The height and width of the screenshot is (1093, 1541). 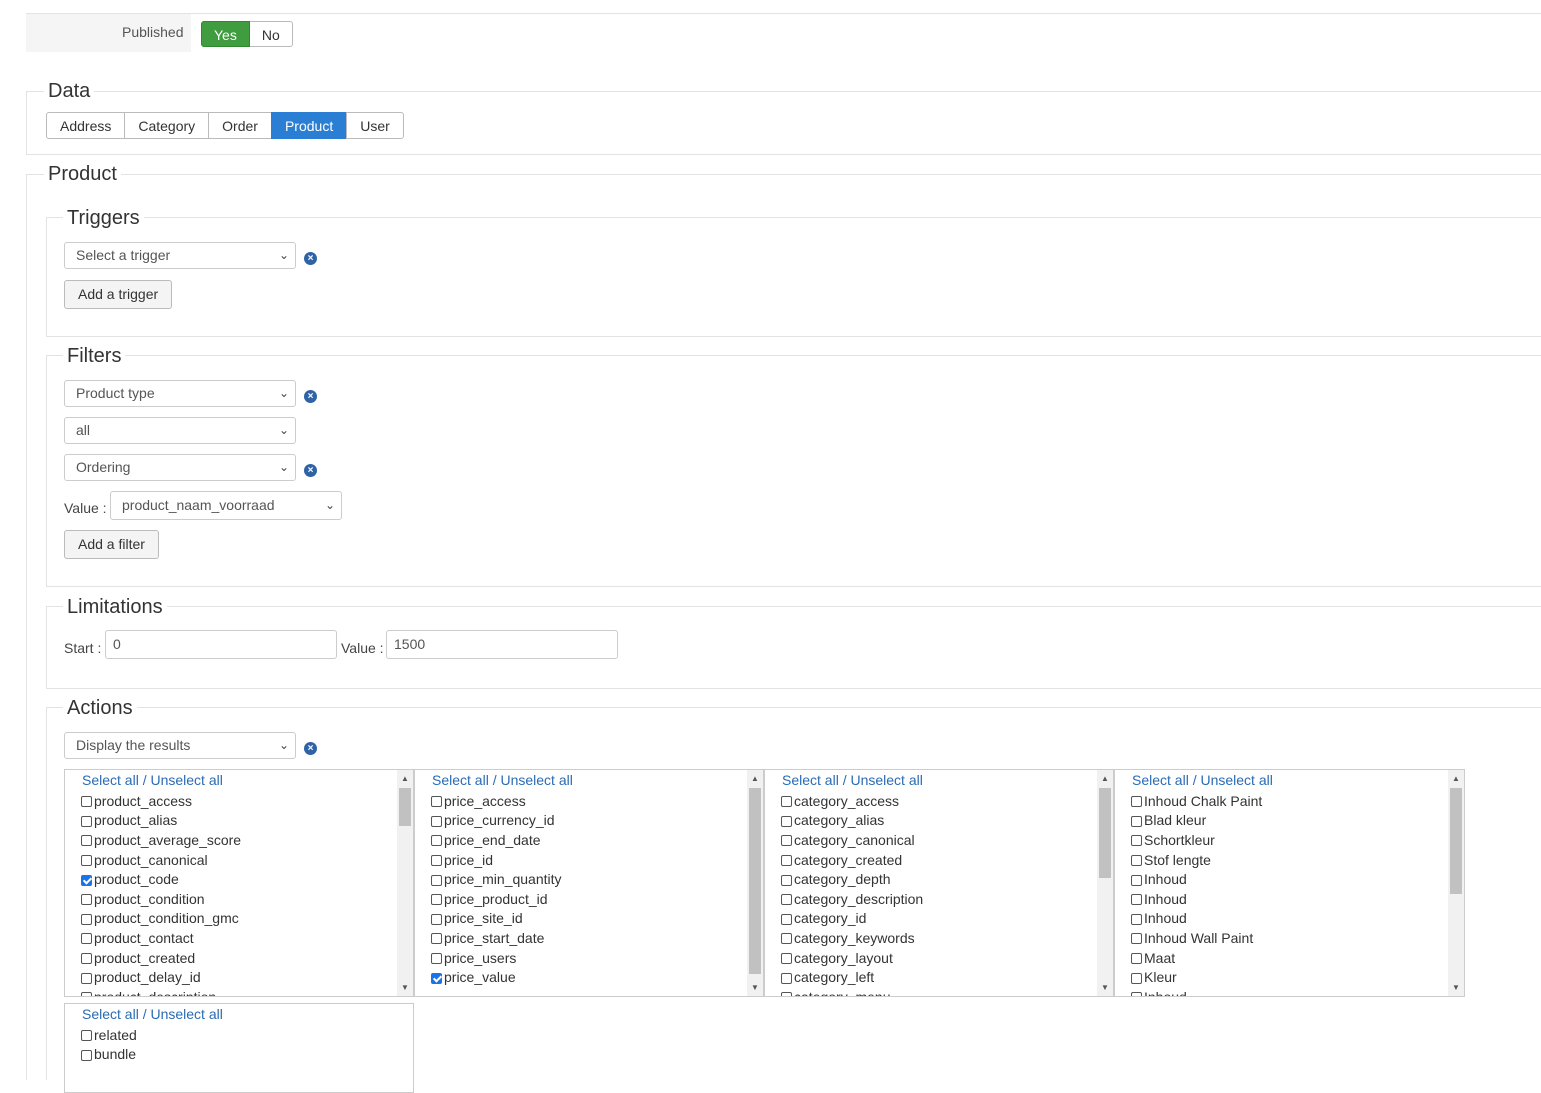 I want to click on tab-address: Address, so click(x=86, y=125).